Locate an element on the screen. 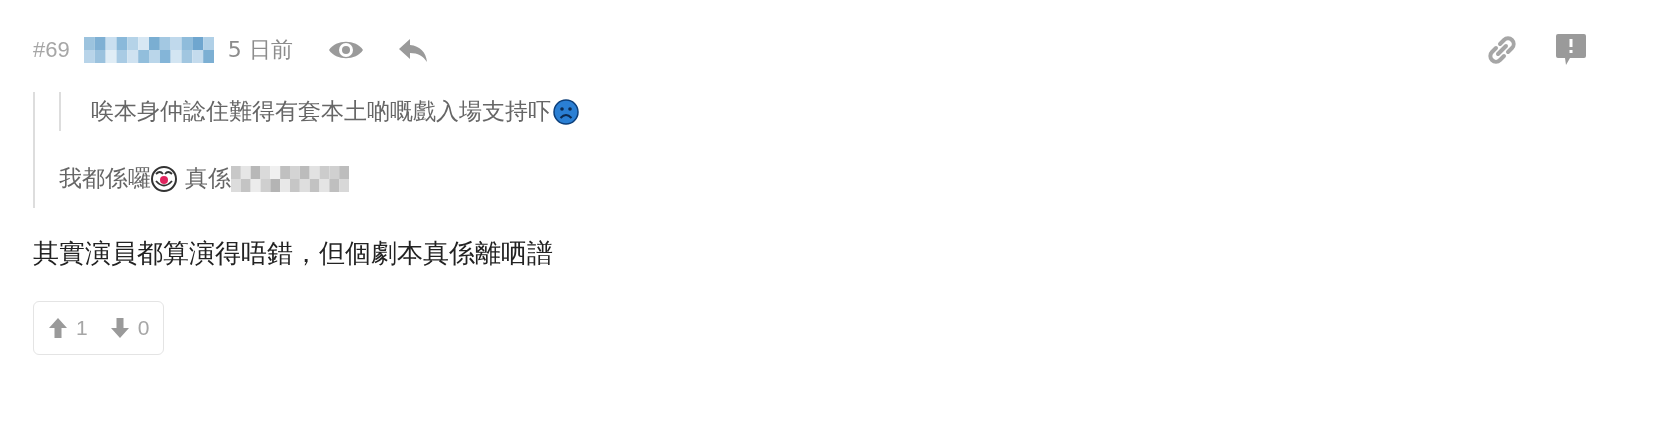 This screenshot has height=436, width=1665. nested-quote-text: 唉本身仲諗住難得有套本土啲嘅戲入場支持吓 is located at coordinates (321, 111).